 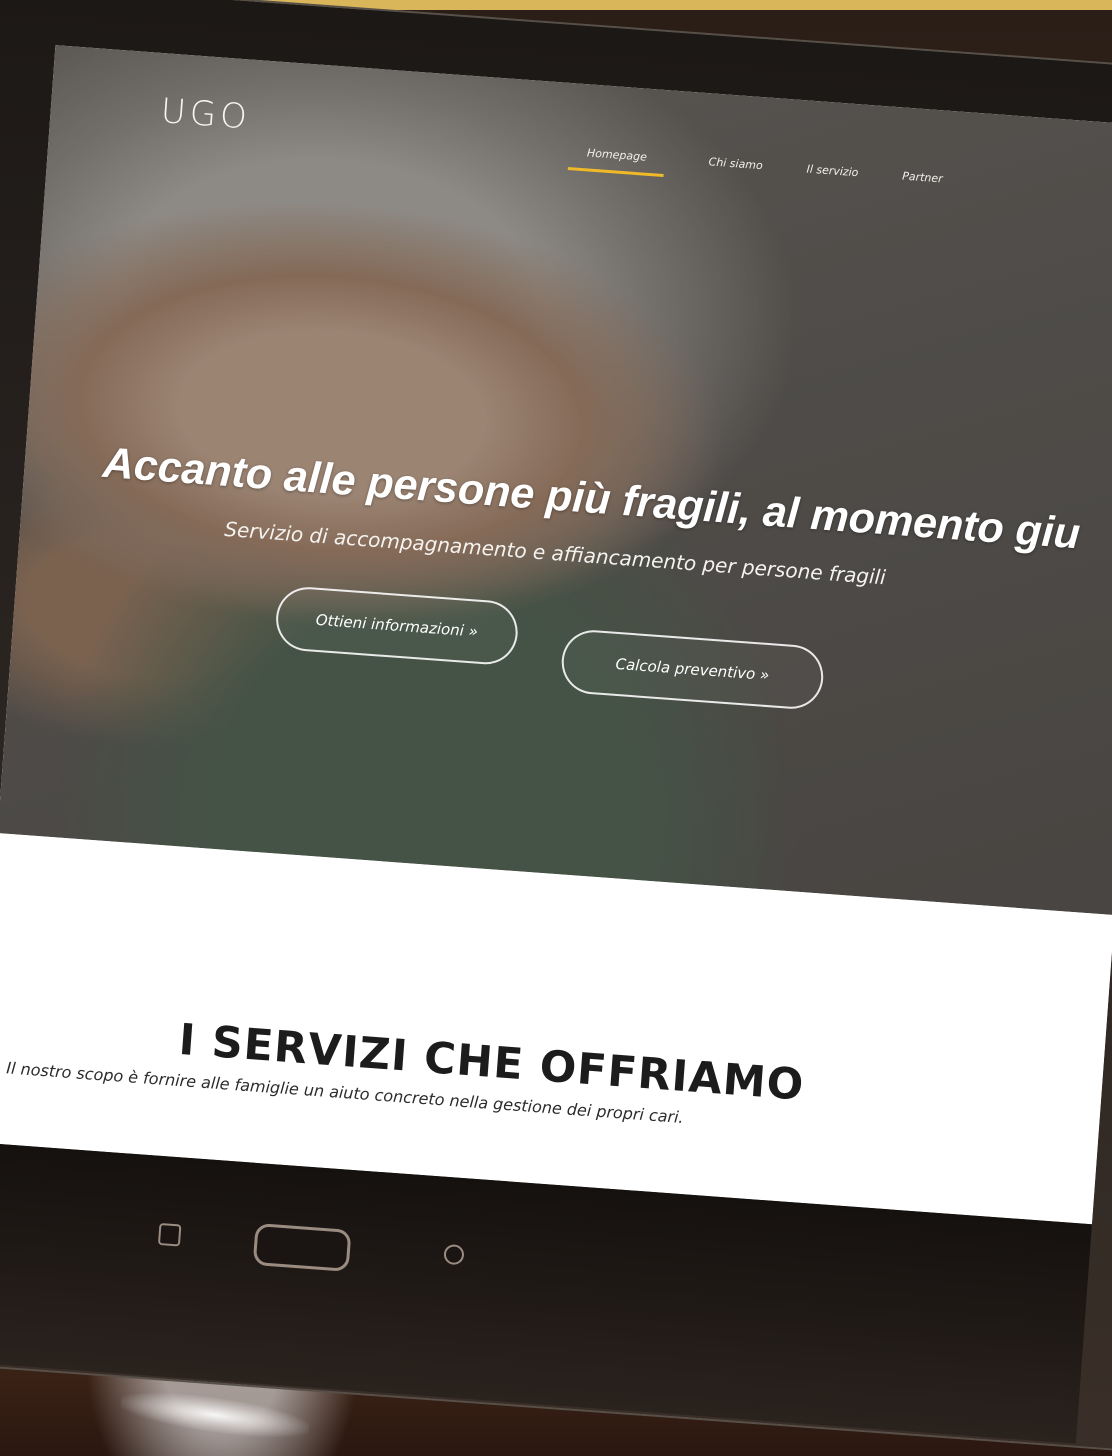 What do you see at coordinates (302, 1247) in the screenshot?
I see `home-icon` at bounding box center [302, 1247].